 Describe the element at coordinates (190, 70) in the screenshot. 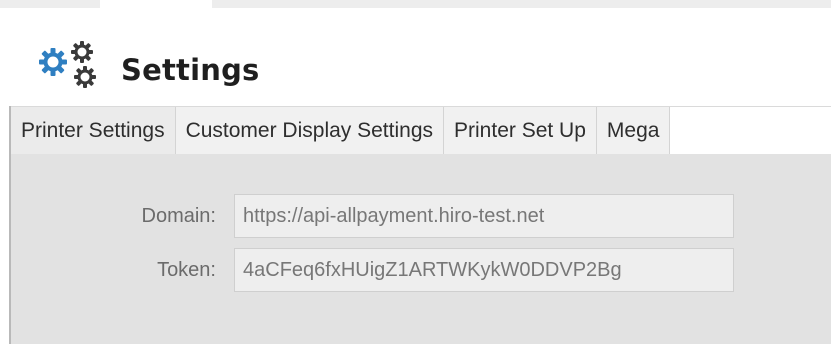

I see `page-title: Settings` at that location.